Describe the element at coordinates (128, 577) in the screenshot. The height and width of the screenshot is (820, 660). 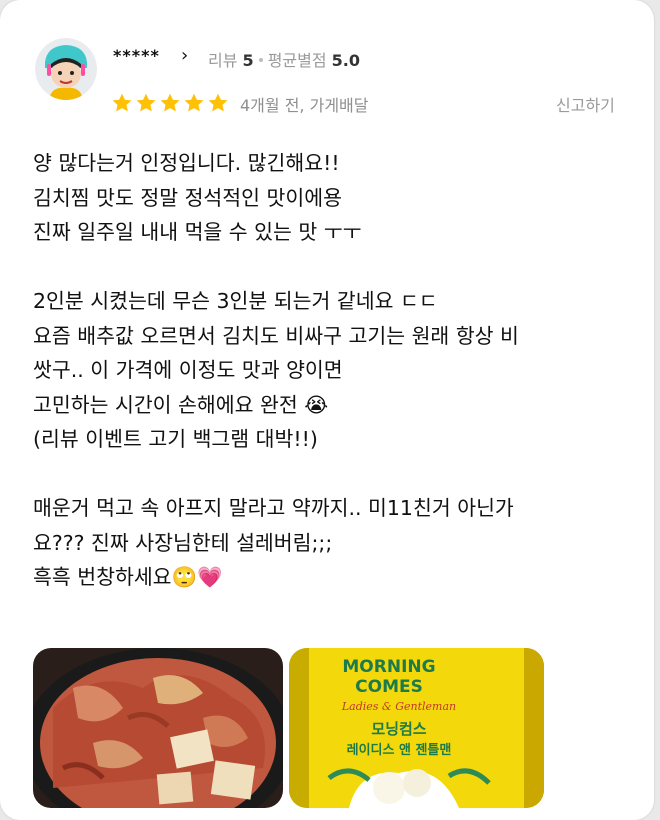
I see `review-line: 흑흑 번창하세요🙄💗` at that location.